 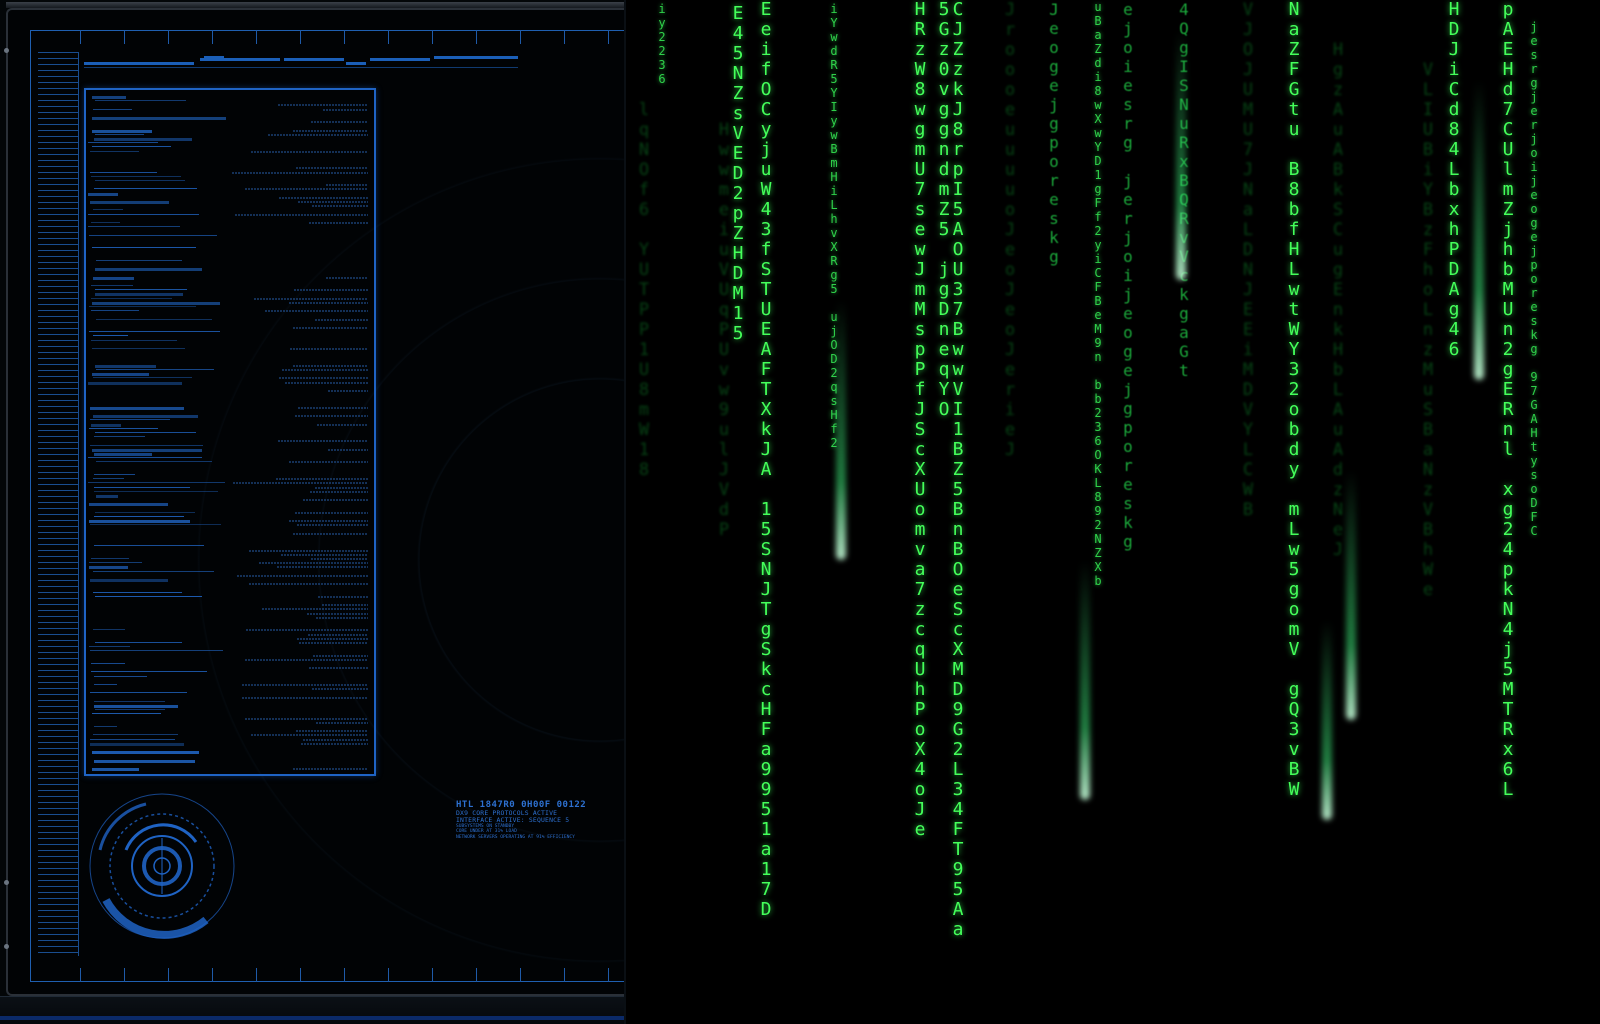 I want to click on matrix-glyph: k, so click(x=1128, y=522).